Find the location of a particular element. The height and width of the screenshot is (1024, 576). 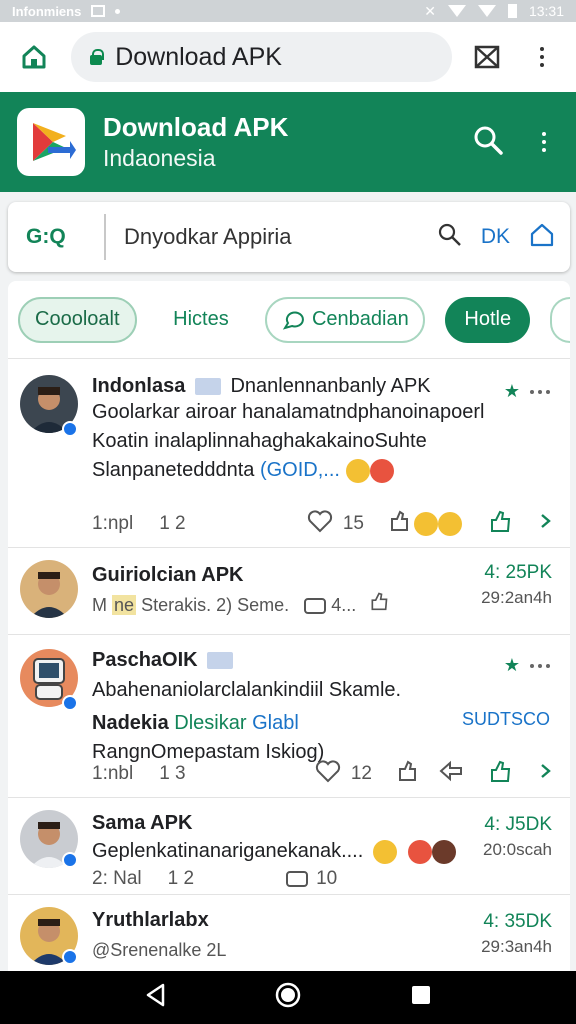

app-subtitle: Indaonesia is located at coordinates (159, 158).